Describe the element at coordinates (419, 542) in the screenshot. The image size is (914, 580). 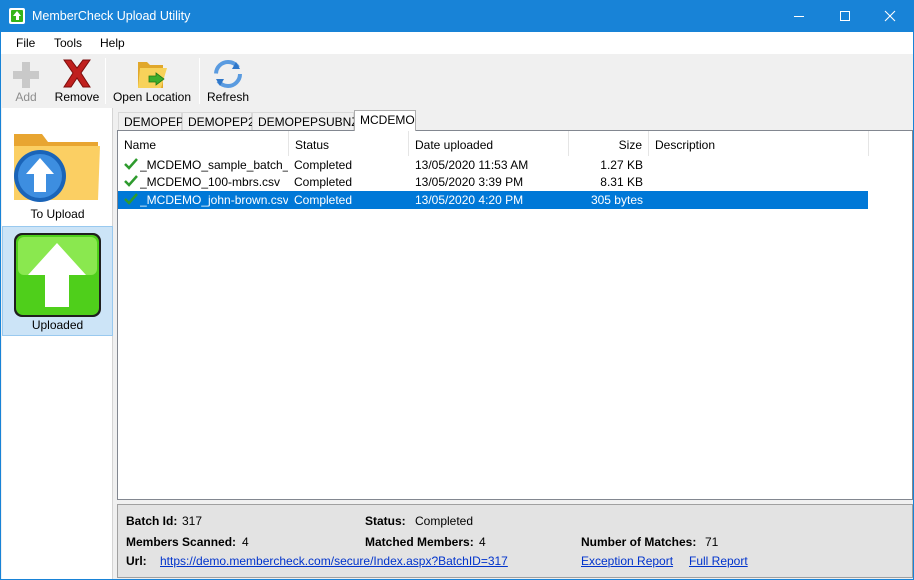
I see `matched-members-label: Matched Members:` at that location.